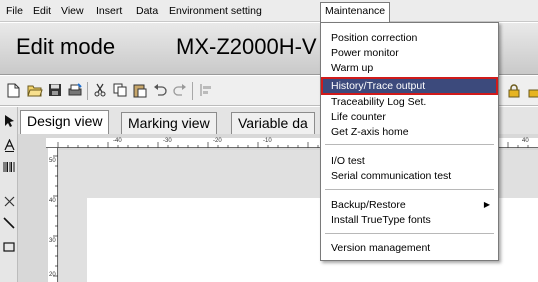 Image resolution: width=538 pixels, height=282 pixels. I want to click on mode-label: Edit mode, so click(66, 46).